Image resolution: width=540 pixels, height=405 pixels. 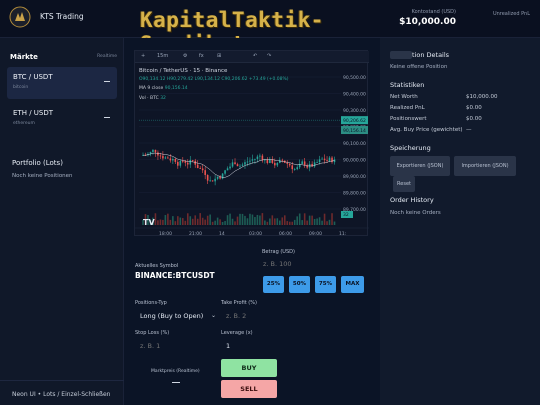 What do you see at coordinates (354, 144) in the screenshot?
I see `price-tick-label: 90,100.00` at bounding box center [354, 144].